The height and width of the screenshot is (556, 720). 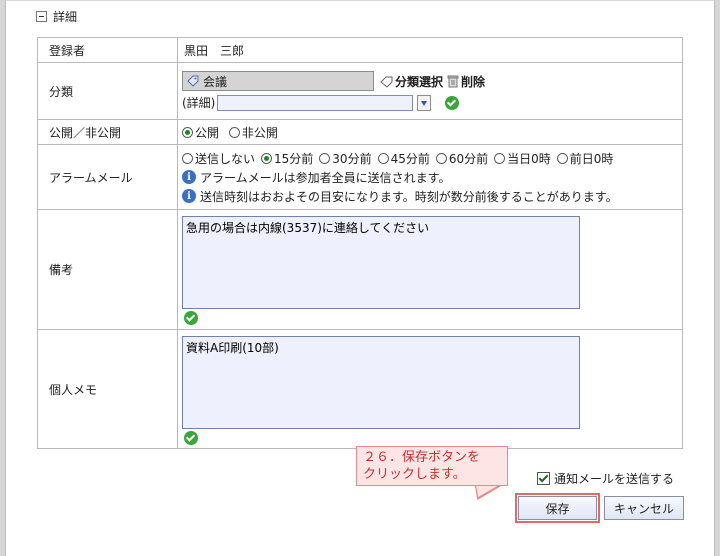 What do you see at coordinates (107, 389) in the screenshot?
I see `memo-label: 個人メモ` at bounding box center [107, 389].